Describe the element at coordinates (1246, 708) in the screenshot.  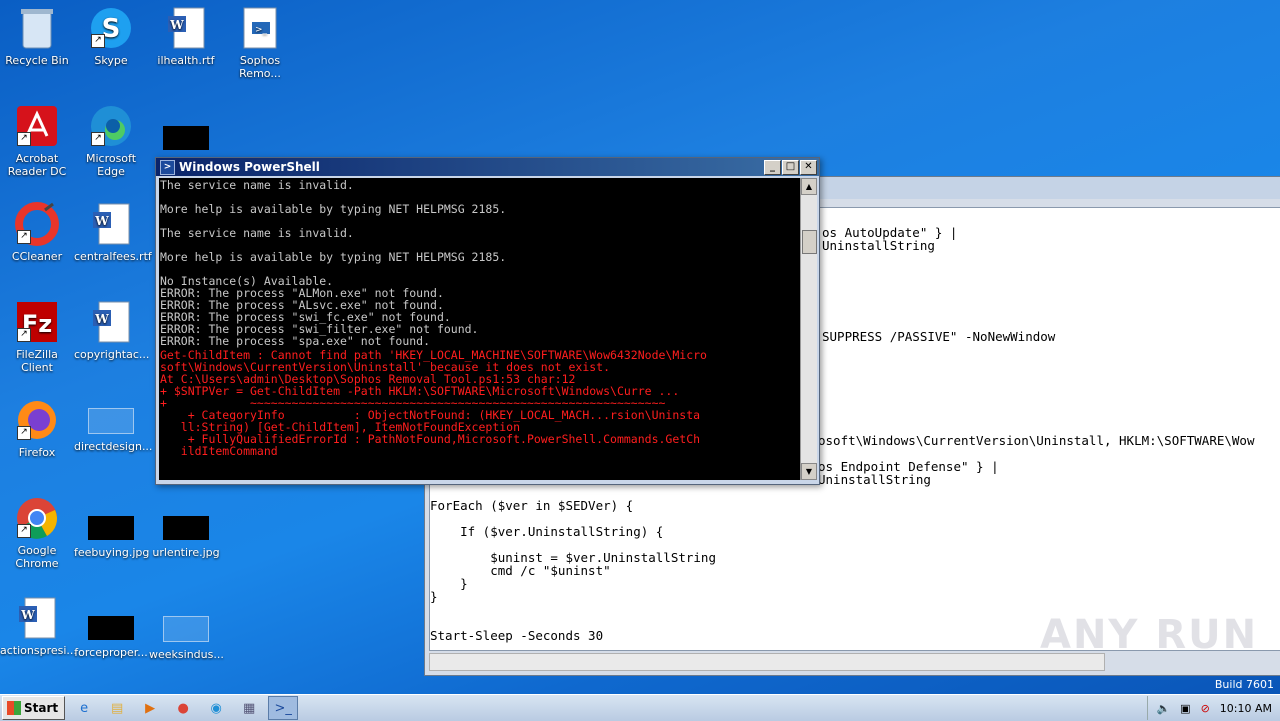
I see `clock: 10:10 AM` at that location.